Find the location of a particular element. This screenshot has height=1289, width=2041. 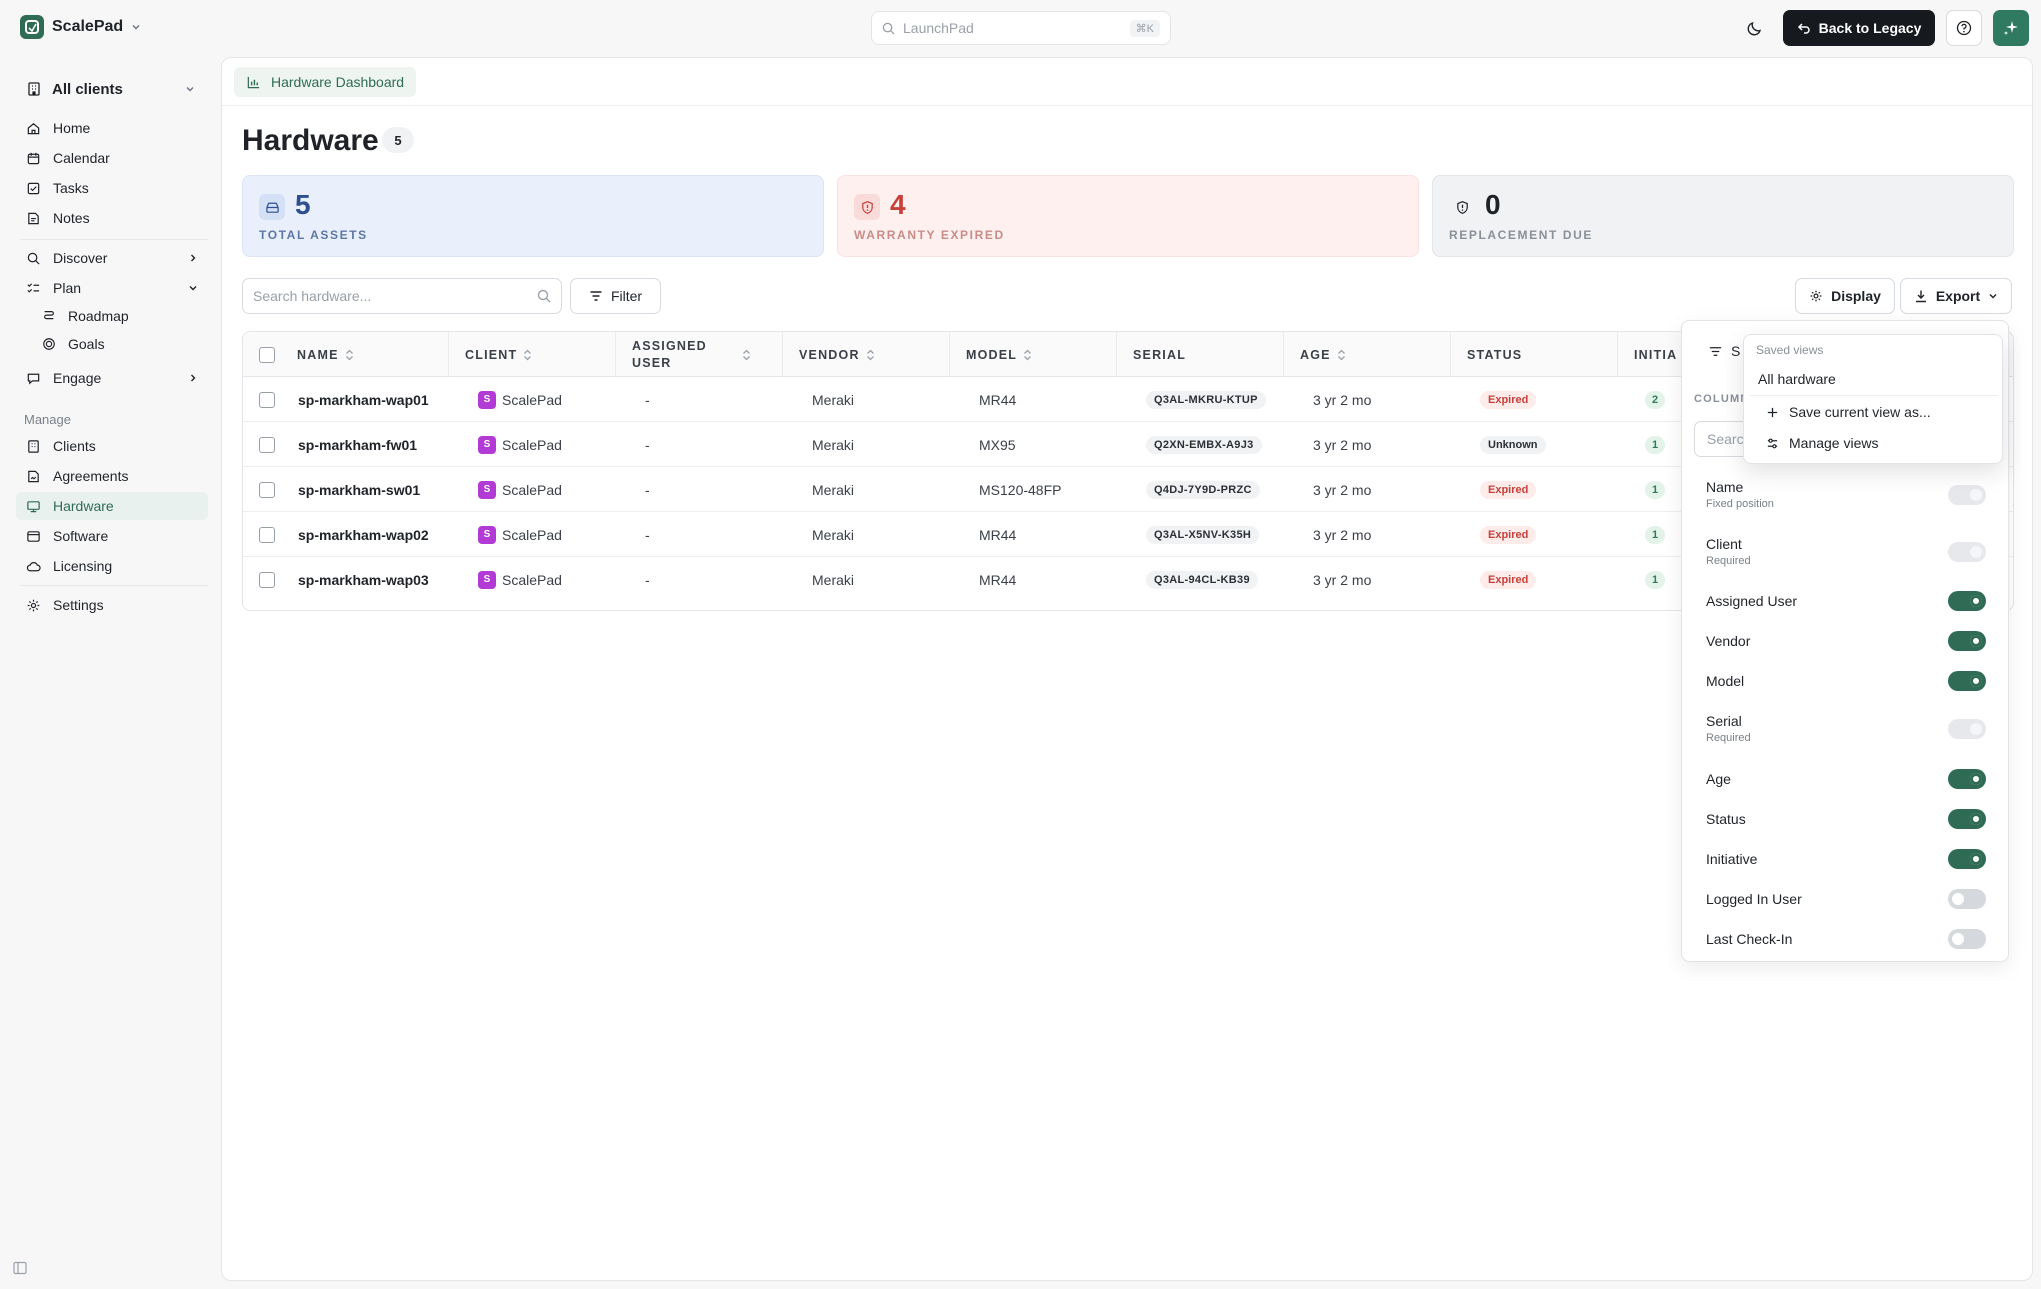

export-label: Export is located at coordinates (1958, 296).